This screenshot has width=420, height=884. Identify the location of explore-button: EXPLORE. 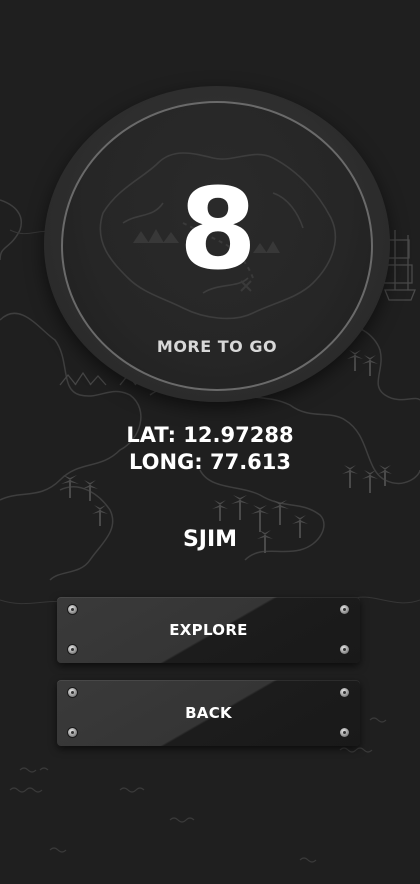
(208, 630).